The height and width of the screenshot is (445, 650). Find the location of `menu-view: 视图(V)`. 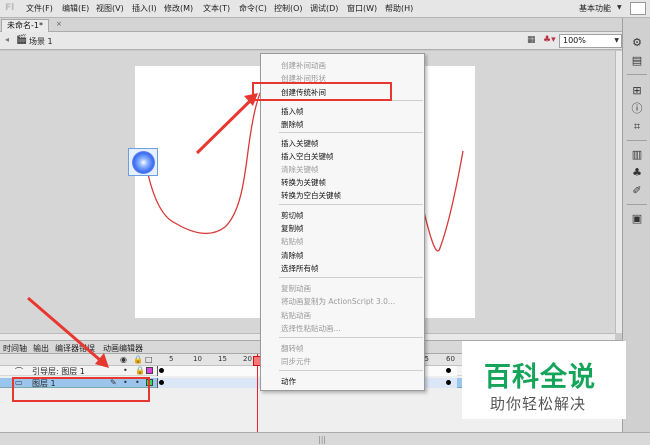

menu-view: 视图(V) is located at coordinates (110, 8).